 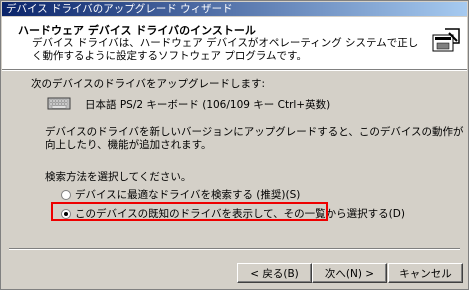 What do you see at coordinates (59, 103) in the screenshot?
I see `keyboard-icon` at bounding box center [59, 103].